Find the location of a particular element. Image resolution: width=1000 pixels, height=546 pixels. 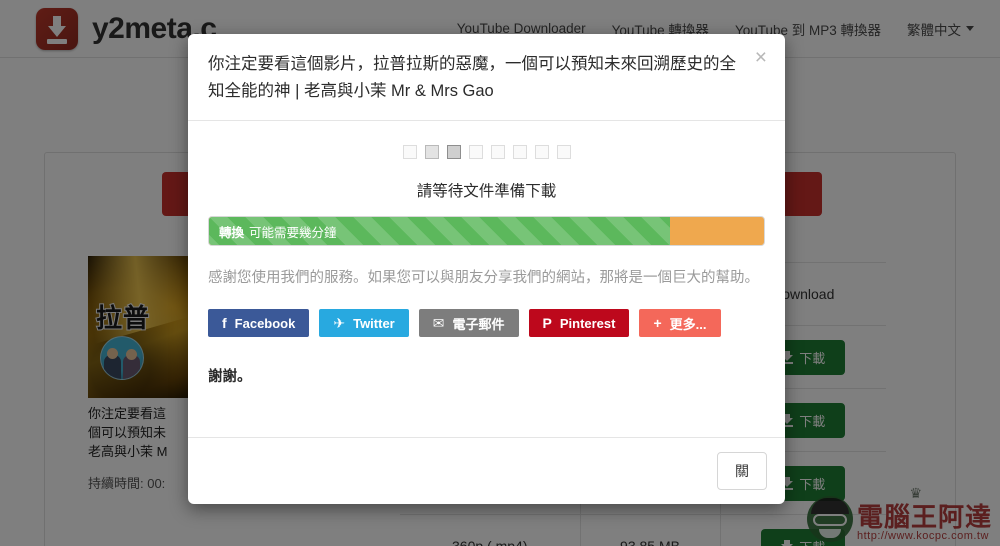

share-label: Facebook is located at coordinates (265, 323).